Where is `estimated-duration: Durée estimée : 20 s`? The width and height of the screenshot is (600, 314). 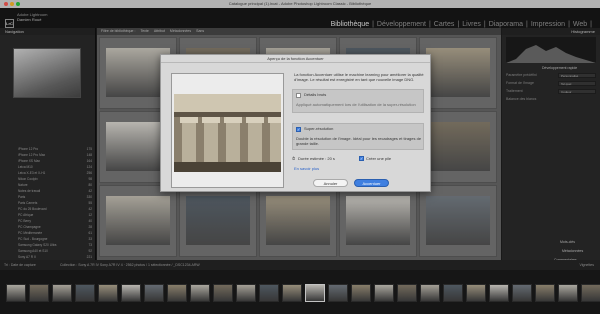 estimated-duration: Durée estimée : 20 s is located at coordinates (316, 158).